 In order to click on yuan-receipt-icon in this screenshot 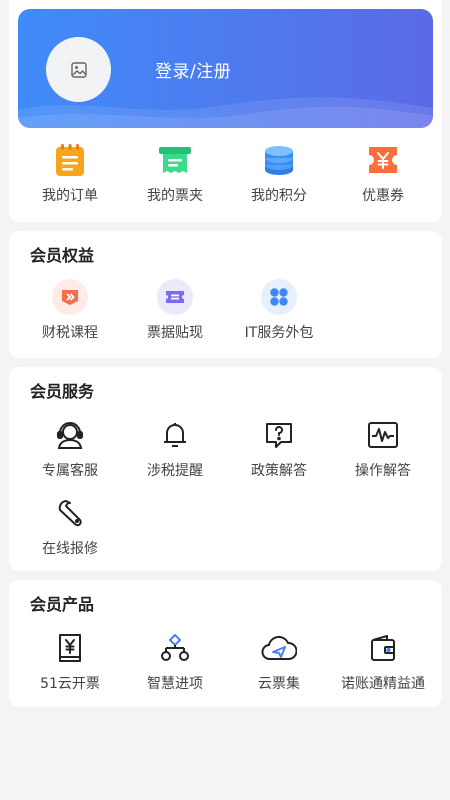, I will do `click(70, 648)`.